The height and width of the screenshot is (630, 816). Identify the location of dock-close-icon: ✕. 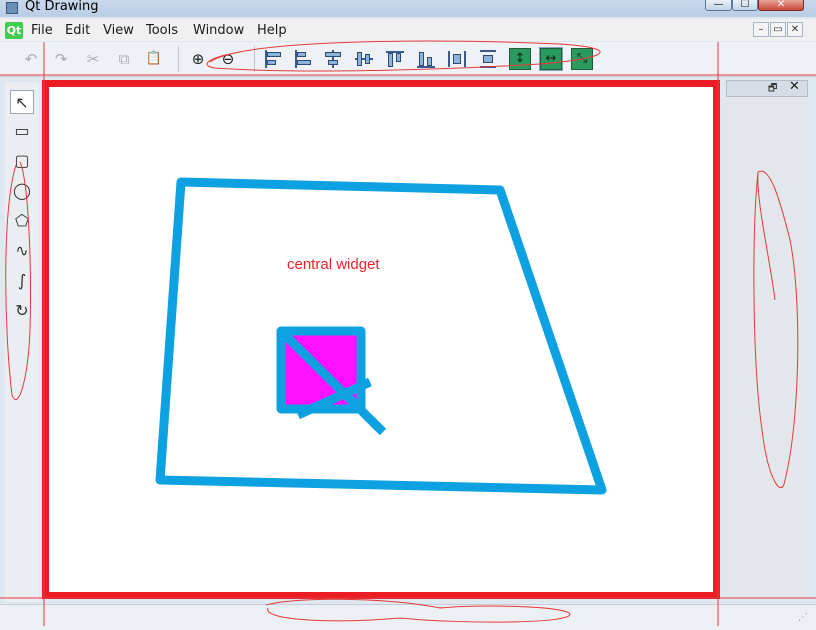
(794, 86).